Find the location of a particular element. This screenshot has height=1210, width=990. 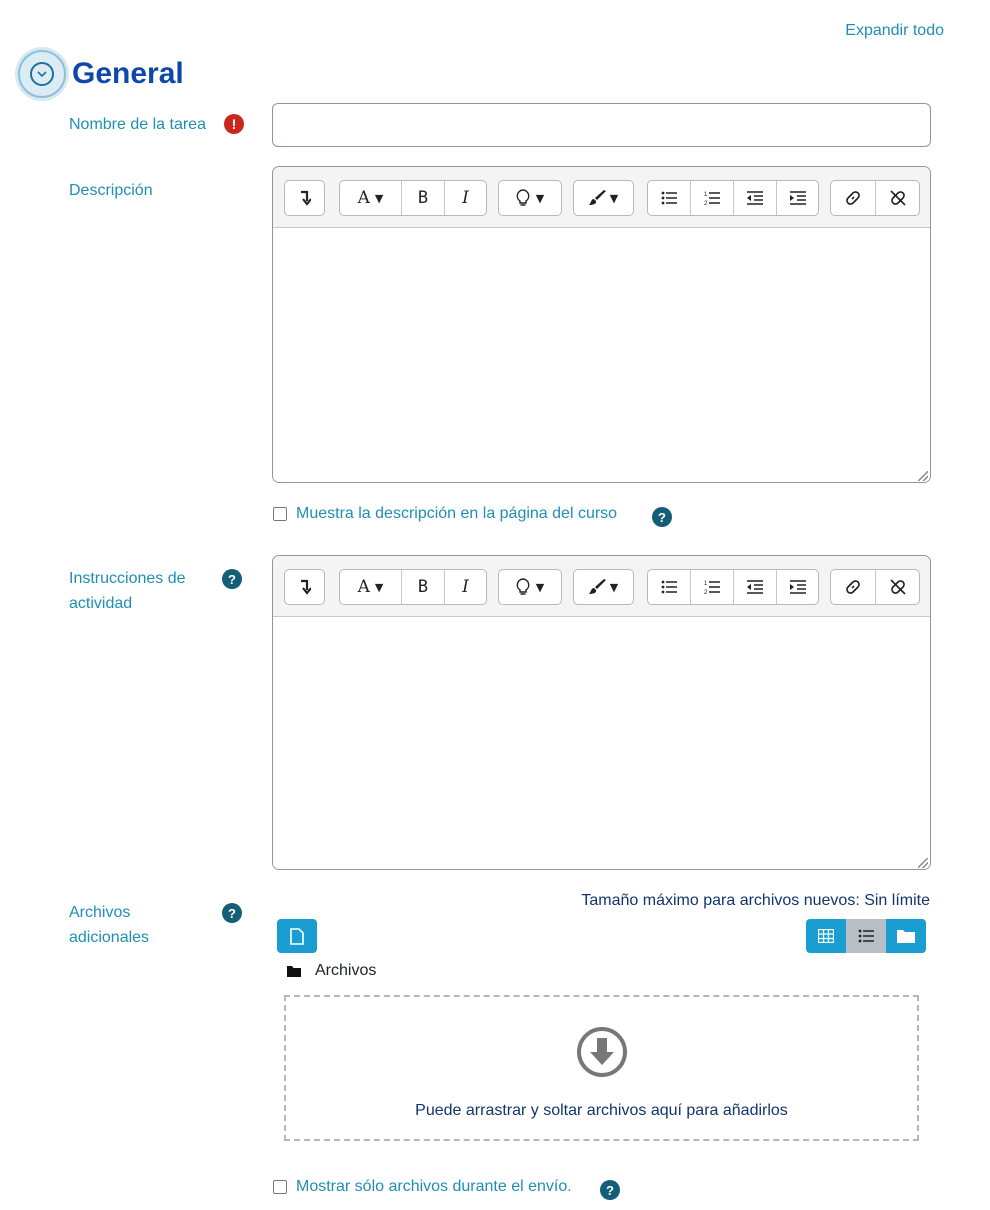

grid-icon is located at coordinates (826, 936).